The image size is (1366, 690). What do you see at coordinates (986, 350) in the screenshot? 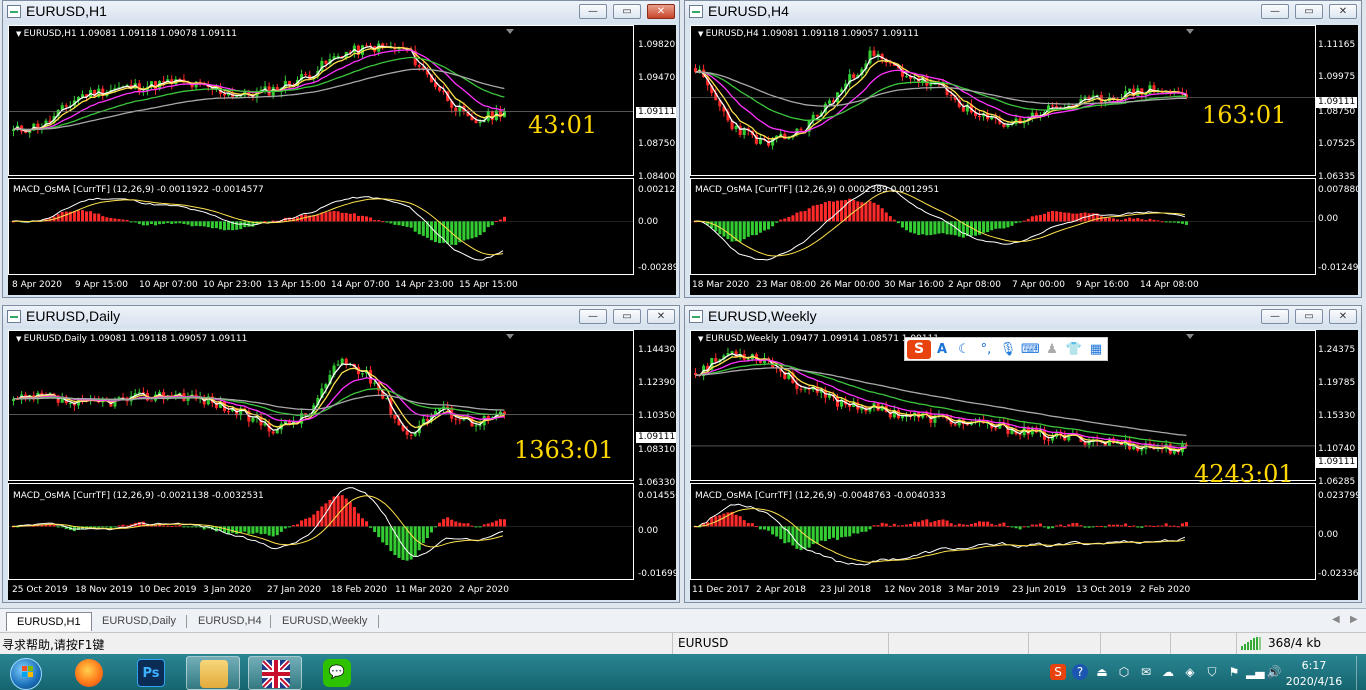
I see `punctuation-icon: °,` at bounding box center [986, 350].